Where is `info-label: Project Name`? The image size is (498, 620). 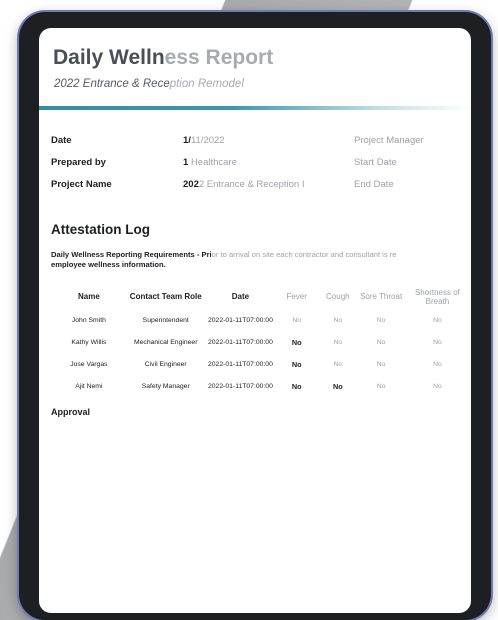
info-label: Project Name is located at coordinates (81, 184).